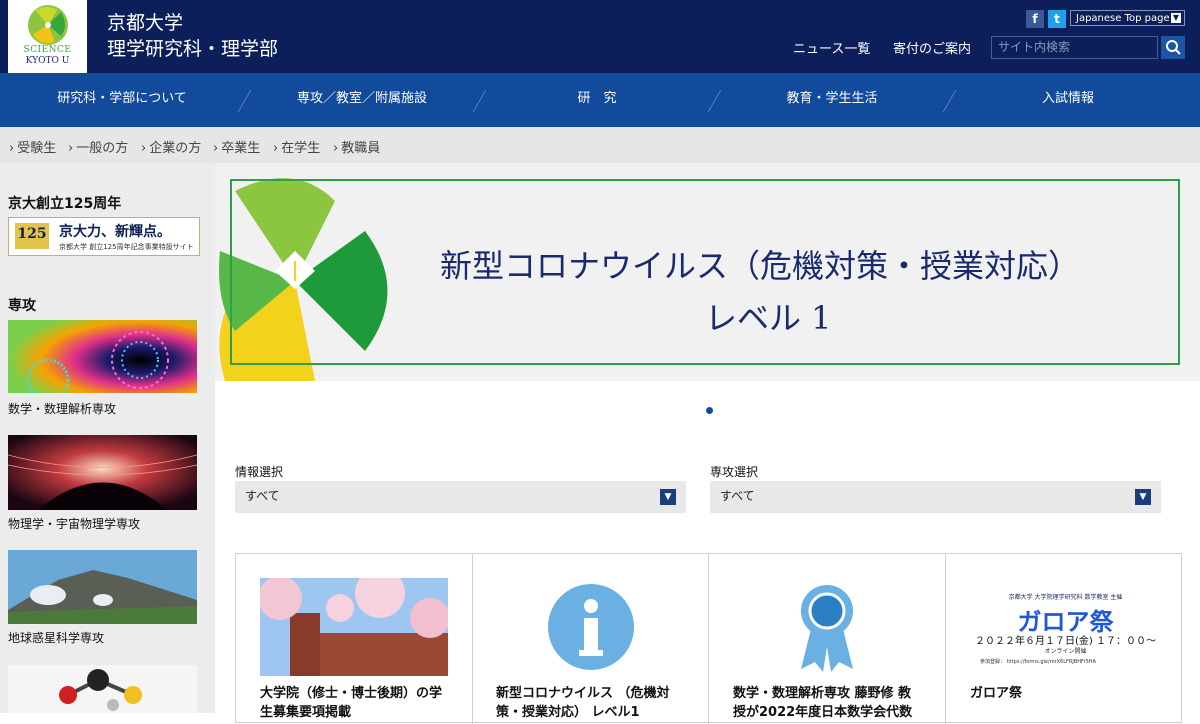  Describe the element at coordinates (192, 47) in the screenshot. I see `site-name-faculty: 理学研究科・理学部` at that location.